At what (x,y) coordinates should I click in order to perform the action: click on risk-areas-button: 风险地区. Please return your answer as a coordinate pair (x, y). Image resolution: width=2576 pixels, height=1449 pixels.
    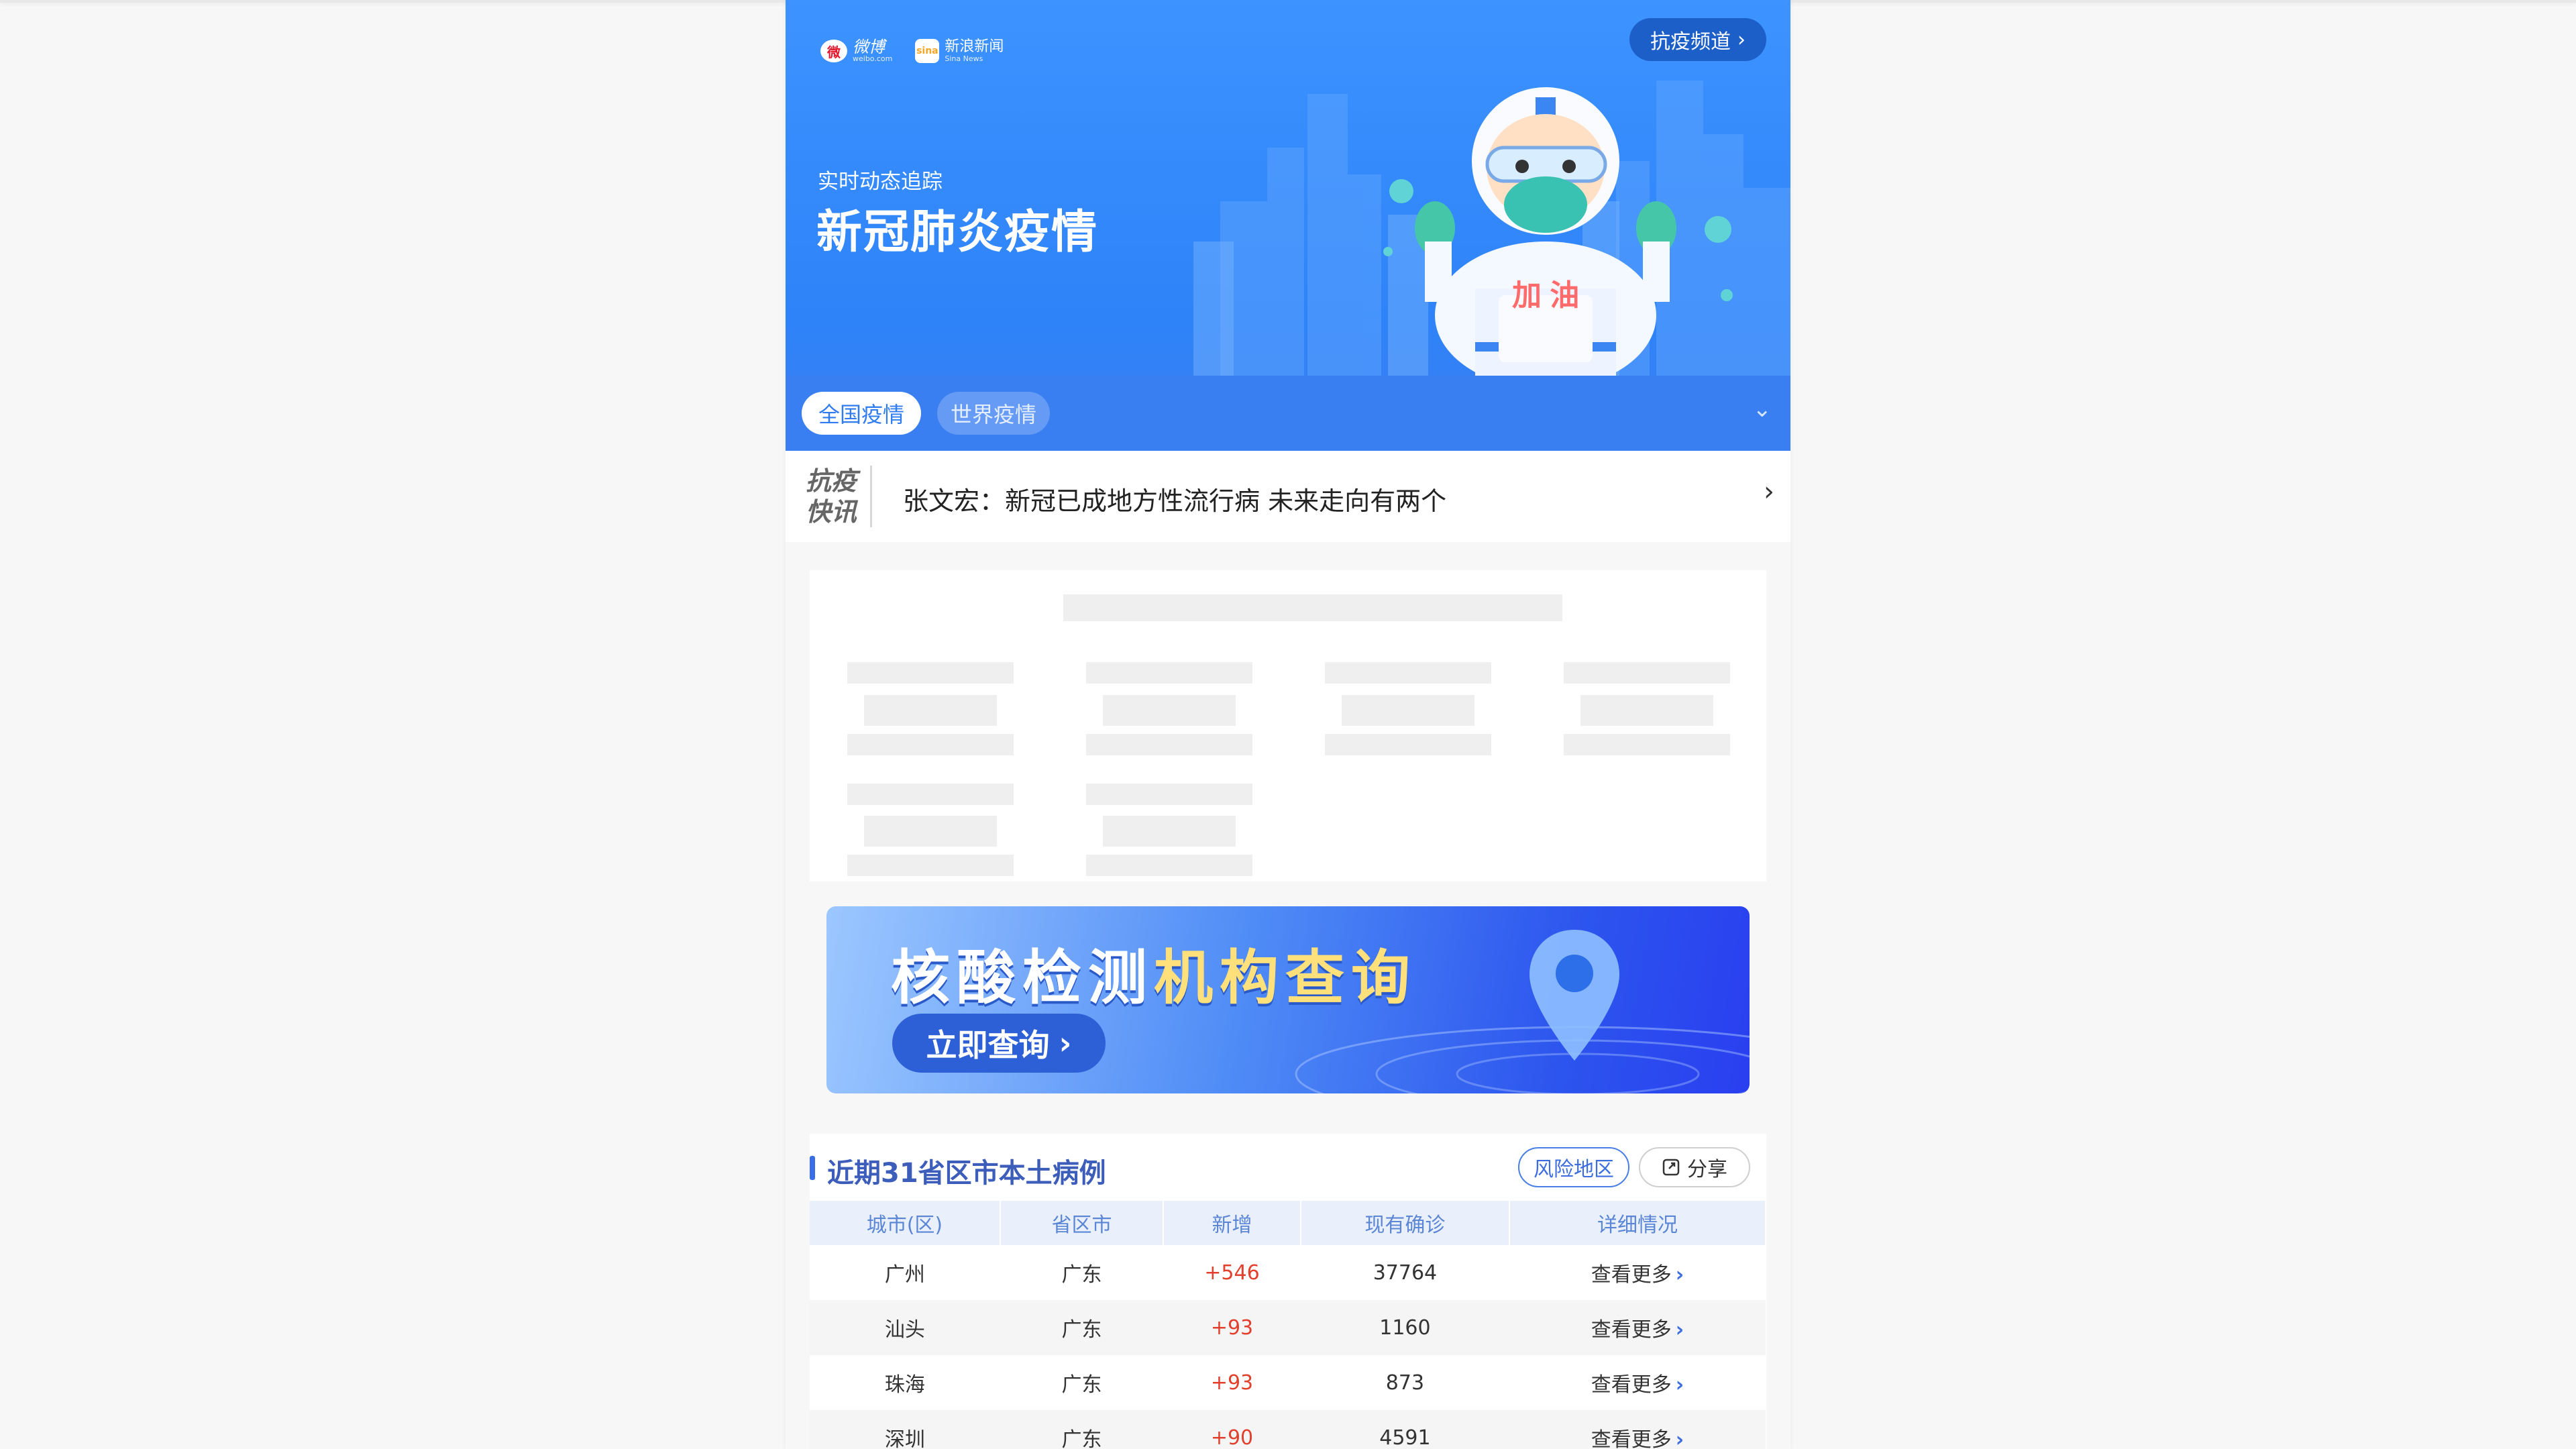
    Looking at the image, I should click on (1573, 1167).